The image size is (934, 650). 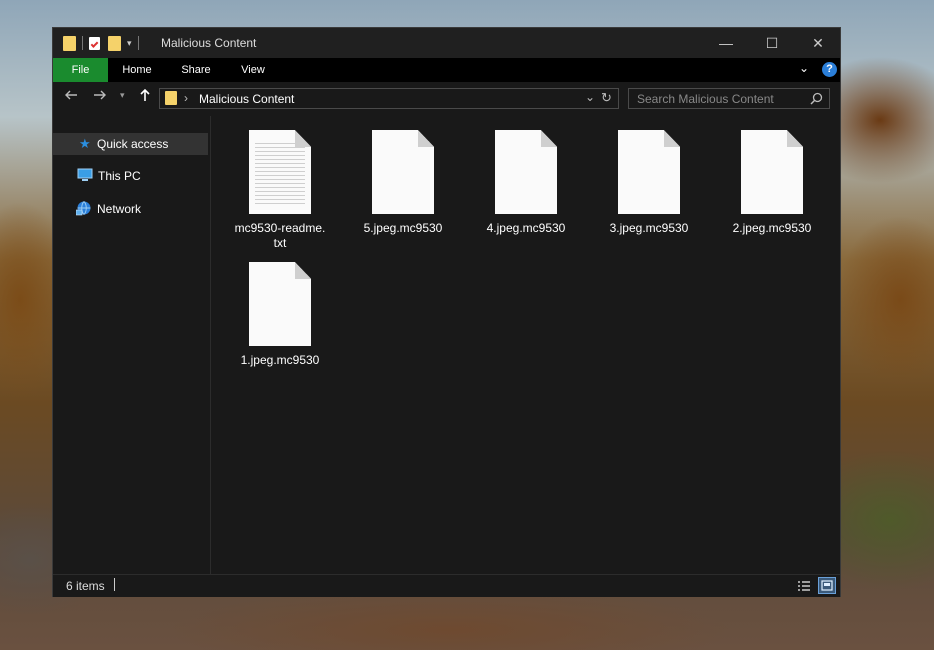 What do you see at coordinates (85, 143) in the screenshot?
I see `star-icon: ★` at bounding box center [85, 143].